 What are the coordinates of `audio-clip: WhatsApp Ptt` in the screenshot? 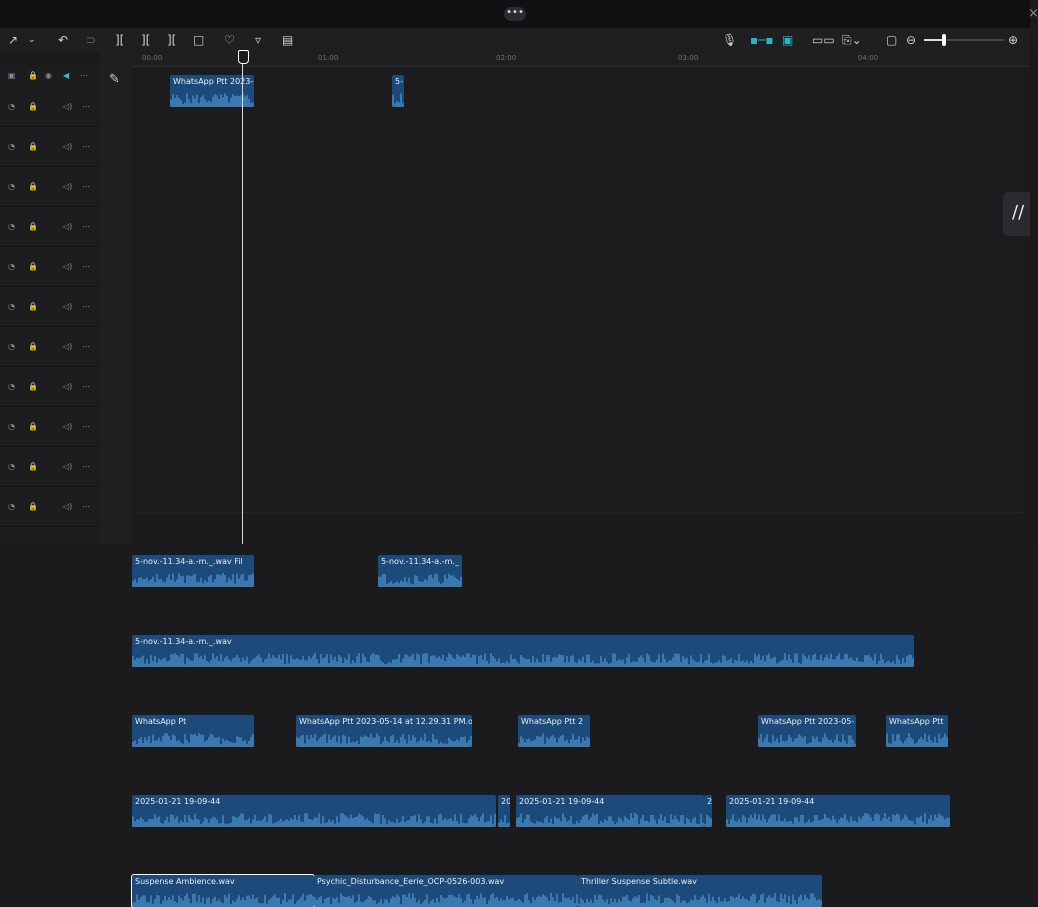 It's located at (917, 731).